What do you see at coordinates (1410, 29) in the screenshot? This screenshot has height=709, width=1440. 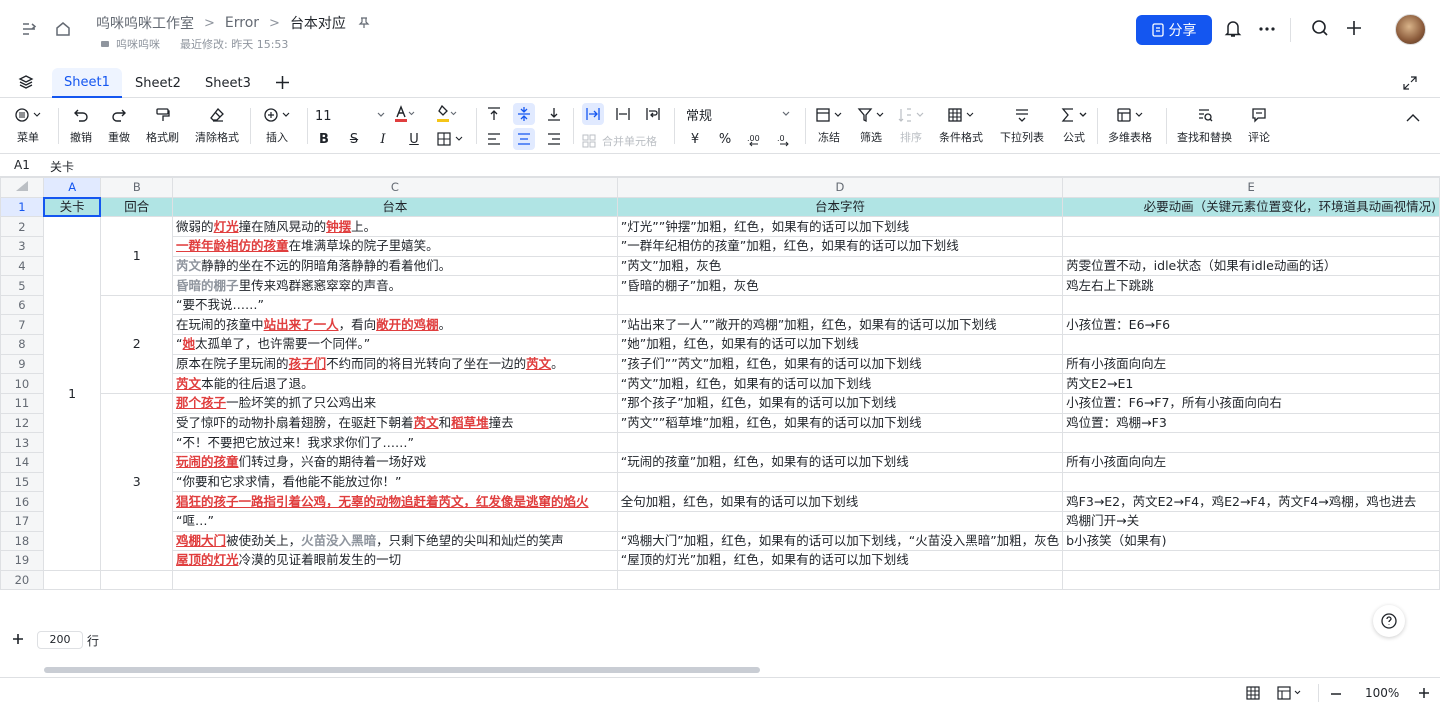 I see `avatar` at bounding box center [1410, 29].